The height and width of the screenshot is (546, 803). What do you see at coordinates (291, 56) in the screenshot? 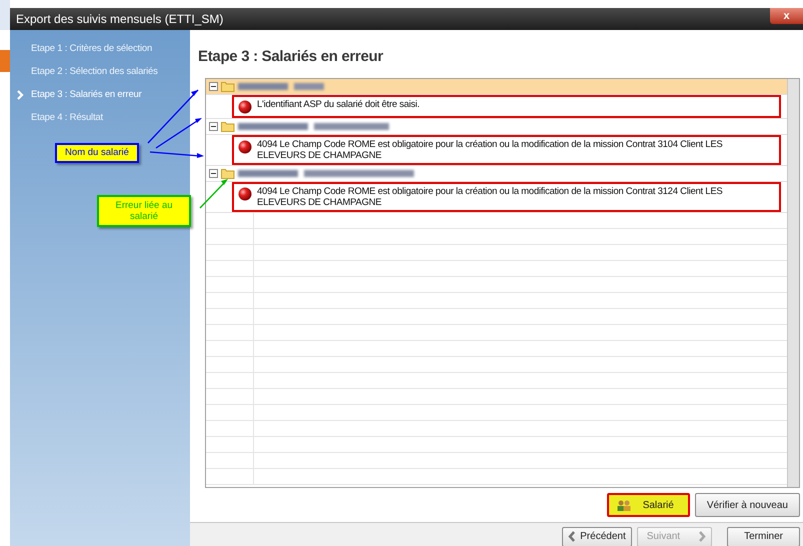
I see `page-heading: Etape 3 : Salariés en erreur` at bounding box center [291, 56].